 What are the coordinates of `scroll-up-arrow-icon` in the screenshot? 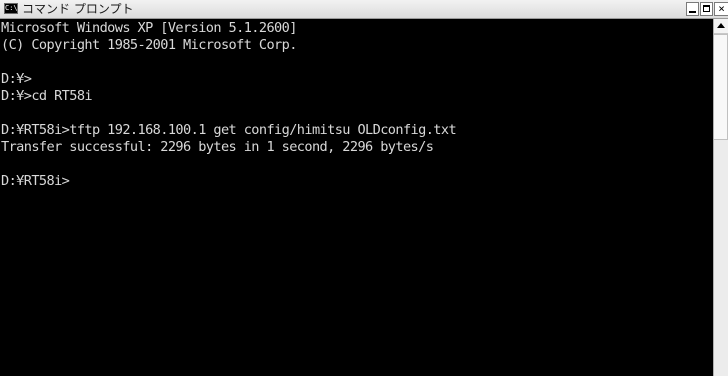 It's located at (721, 25).